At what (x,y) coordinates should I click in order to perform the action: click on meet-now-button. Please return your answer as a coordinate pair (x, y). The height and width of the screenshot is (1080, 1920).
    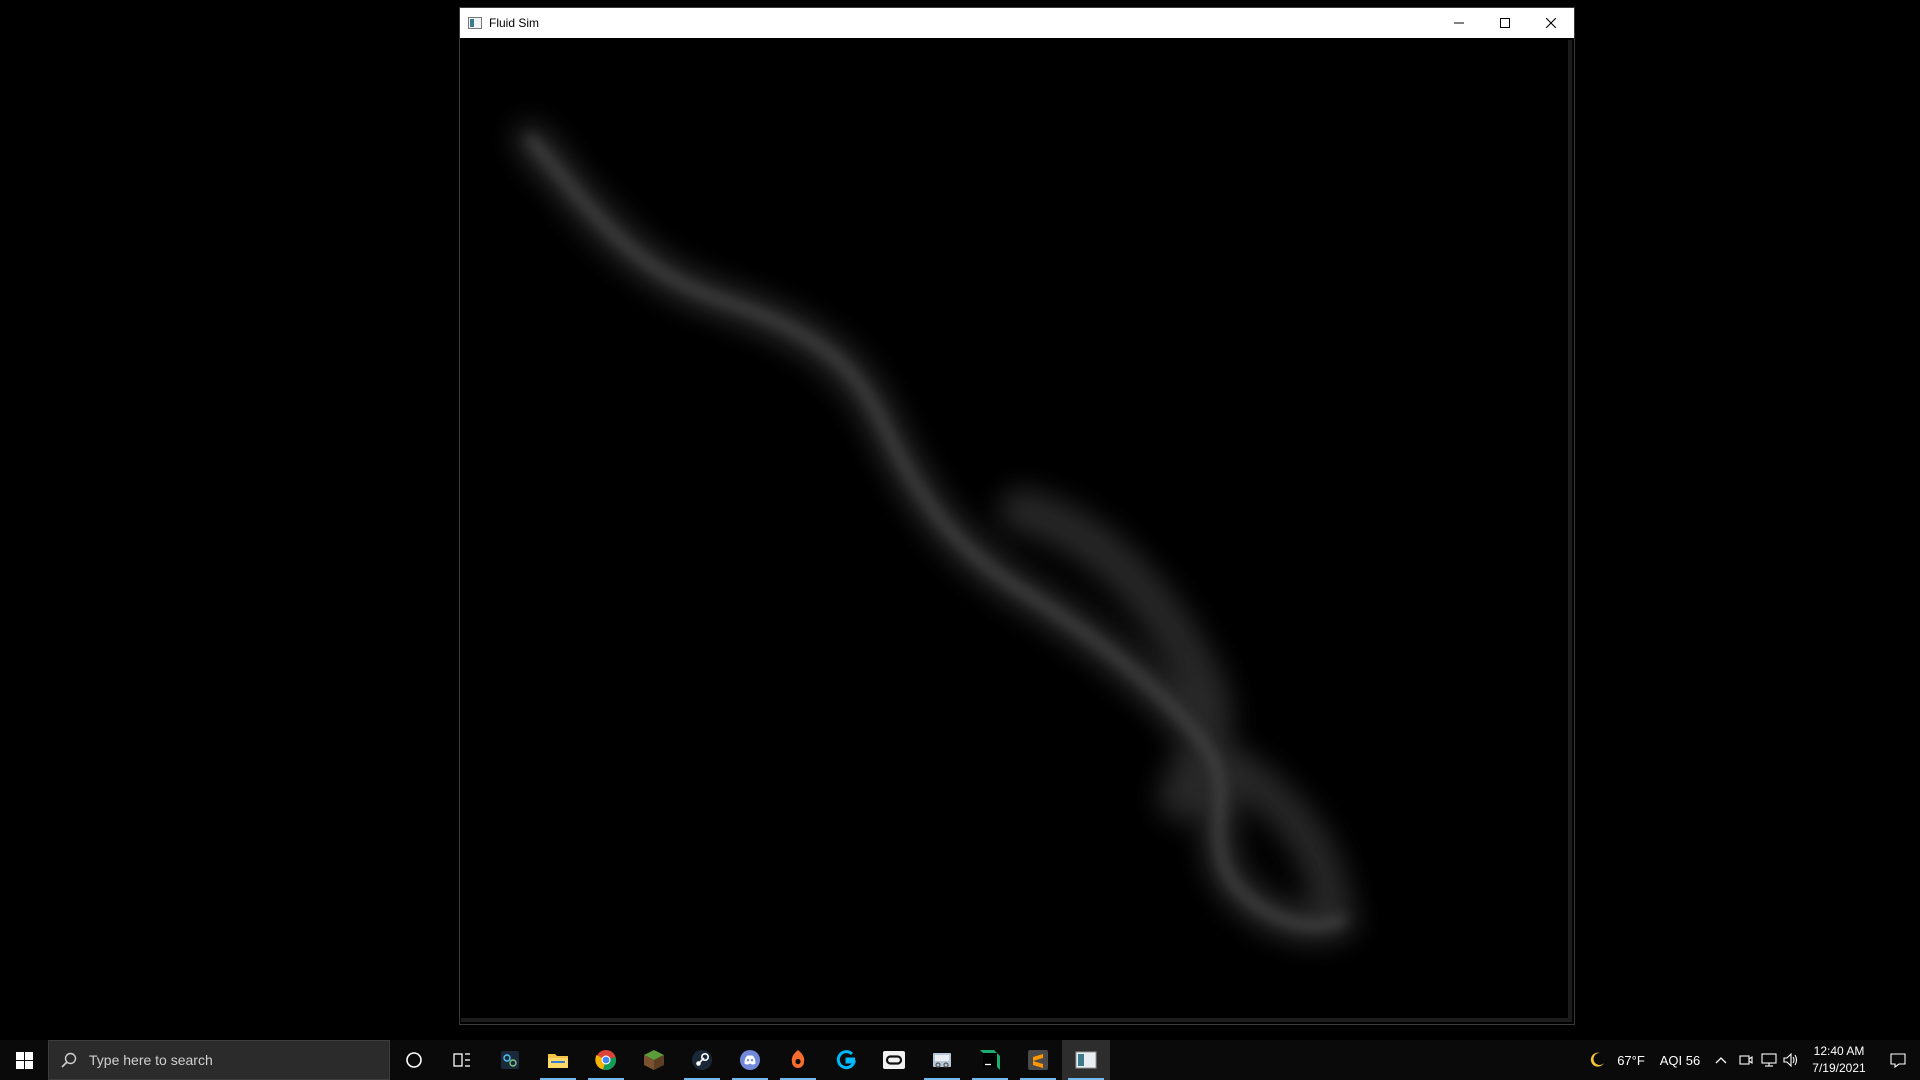
    Looking at the image, I should click on (1746, 1060).